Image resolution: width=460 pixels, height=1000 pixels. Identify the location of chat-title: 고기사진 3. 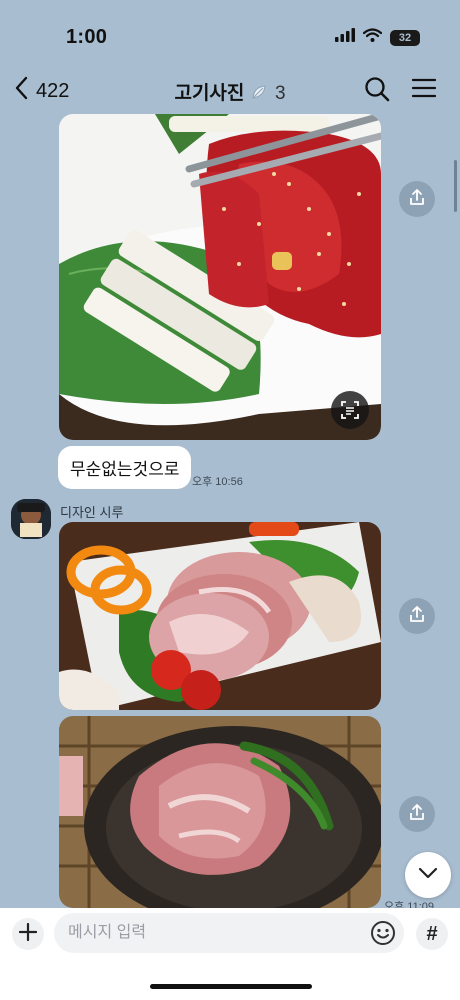
(230, 91).